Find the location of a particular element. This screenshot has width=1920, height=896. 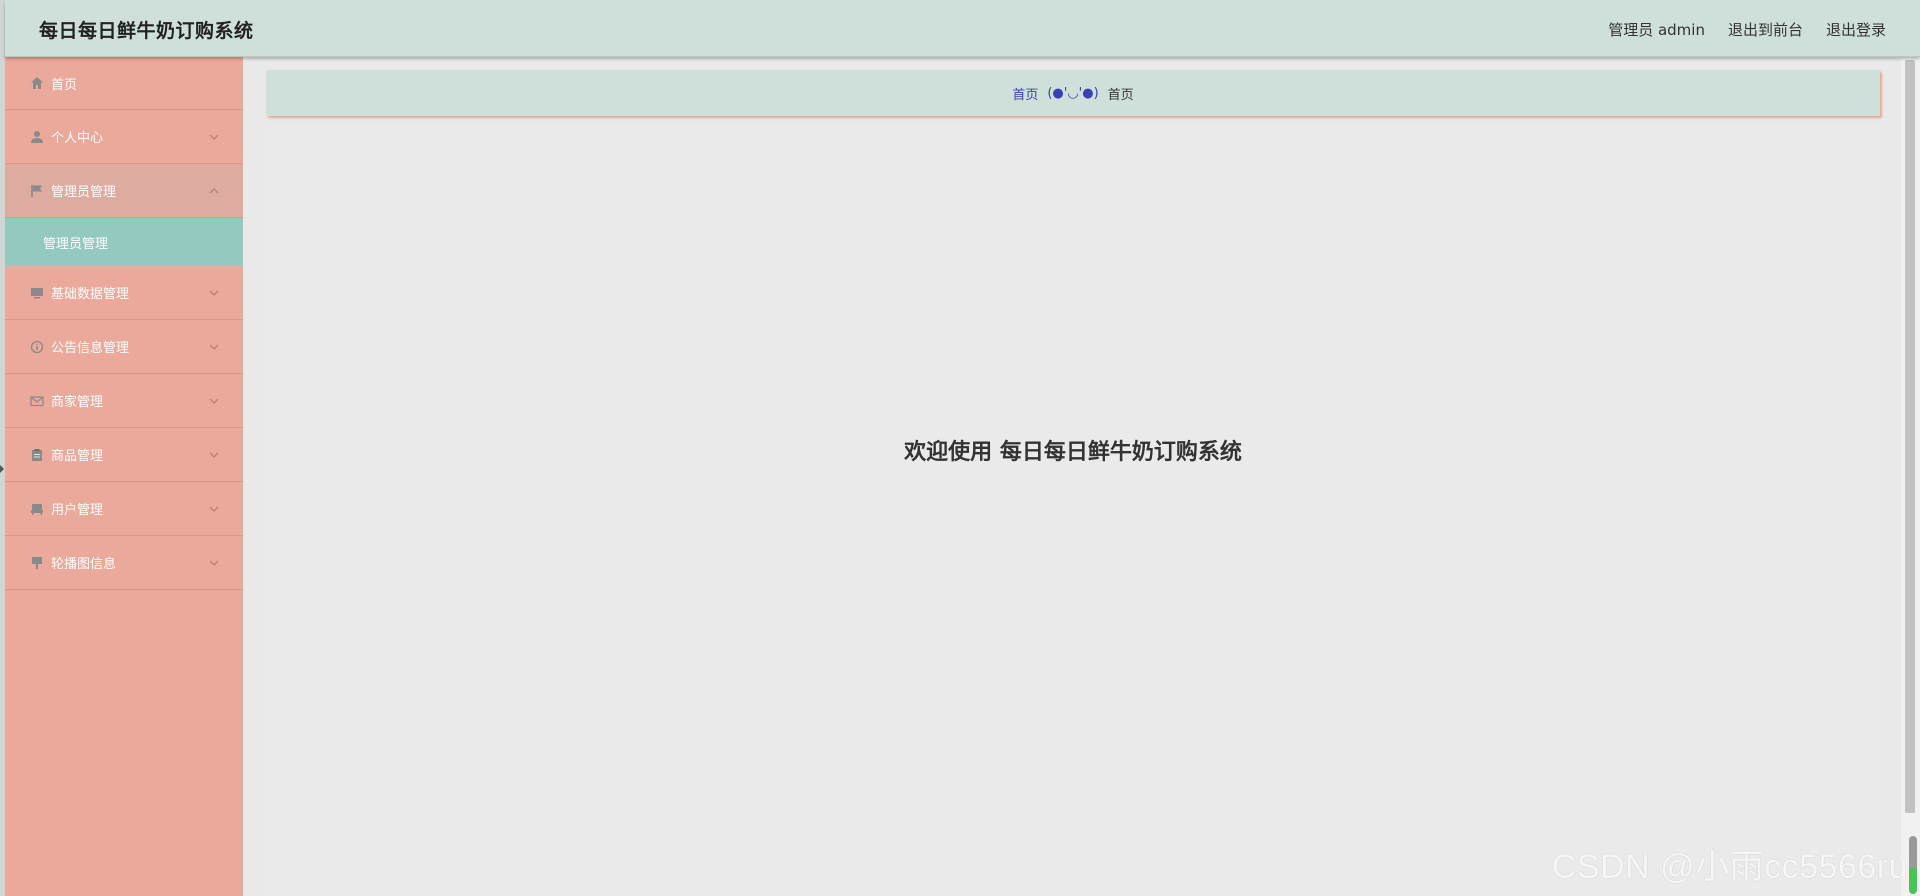

mail-icon is located at coordinates (37, 401).